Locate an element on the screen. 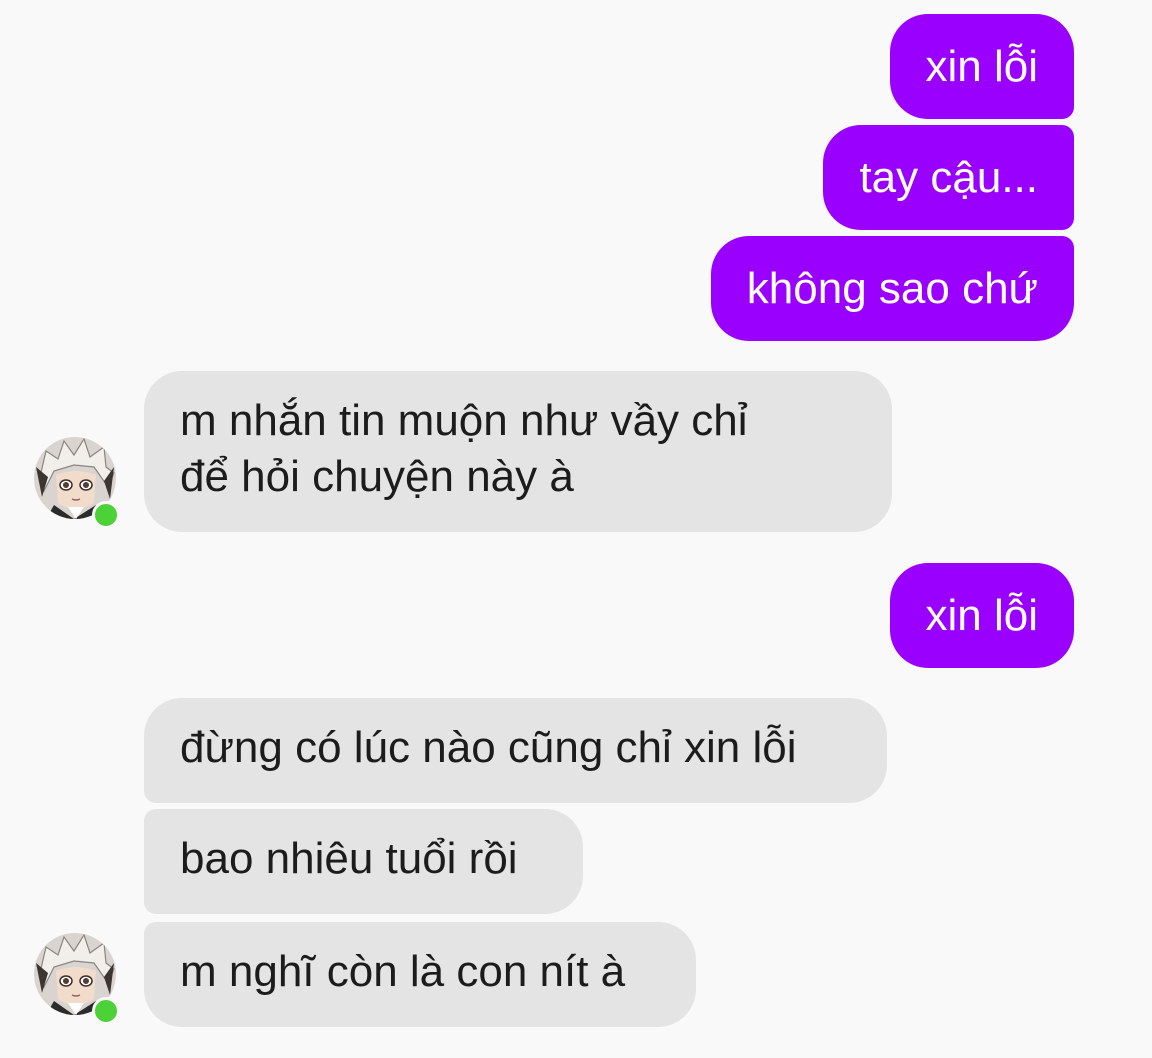  message-text-line: để hỏi chuyện này à is located at coordinates (377, 476).